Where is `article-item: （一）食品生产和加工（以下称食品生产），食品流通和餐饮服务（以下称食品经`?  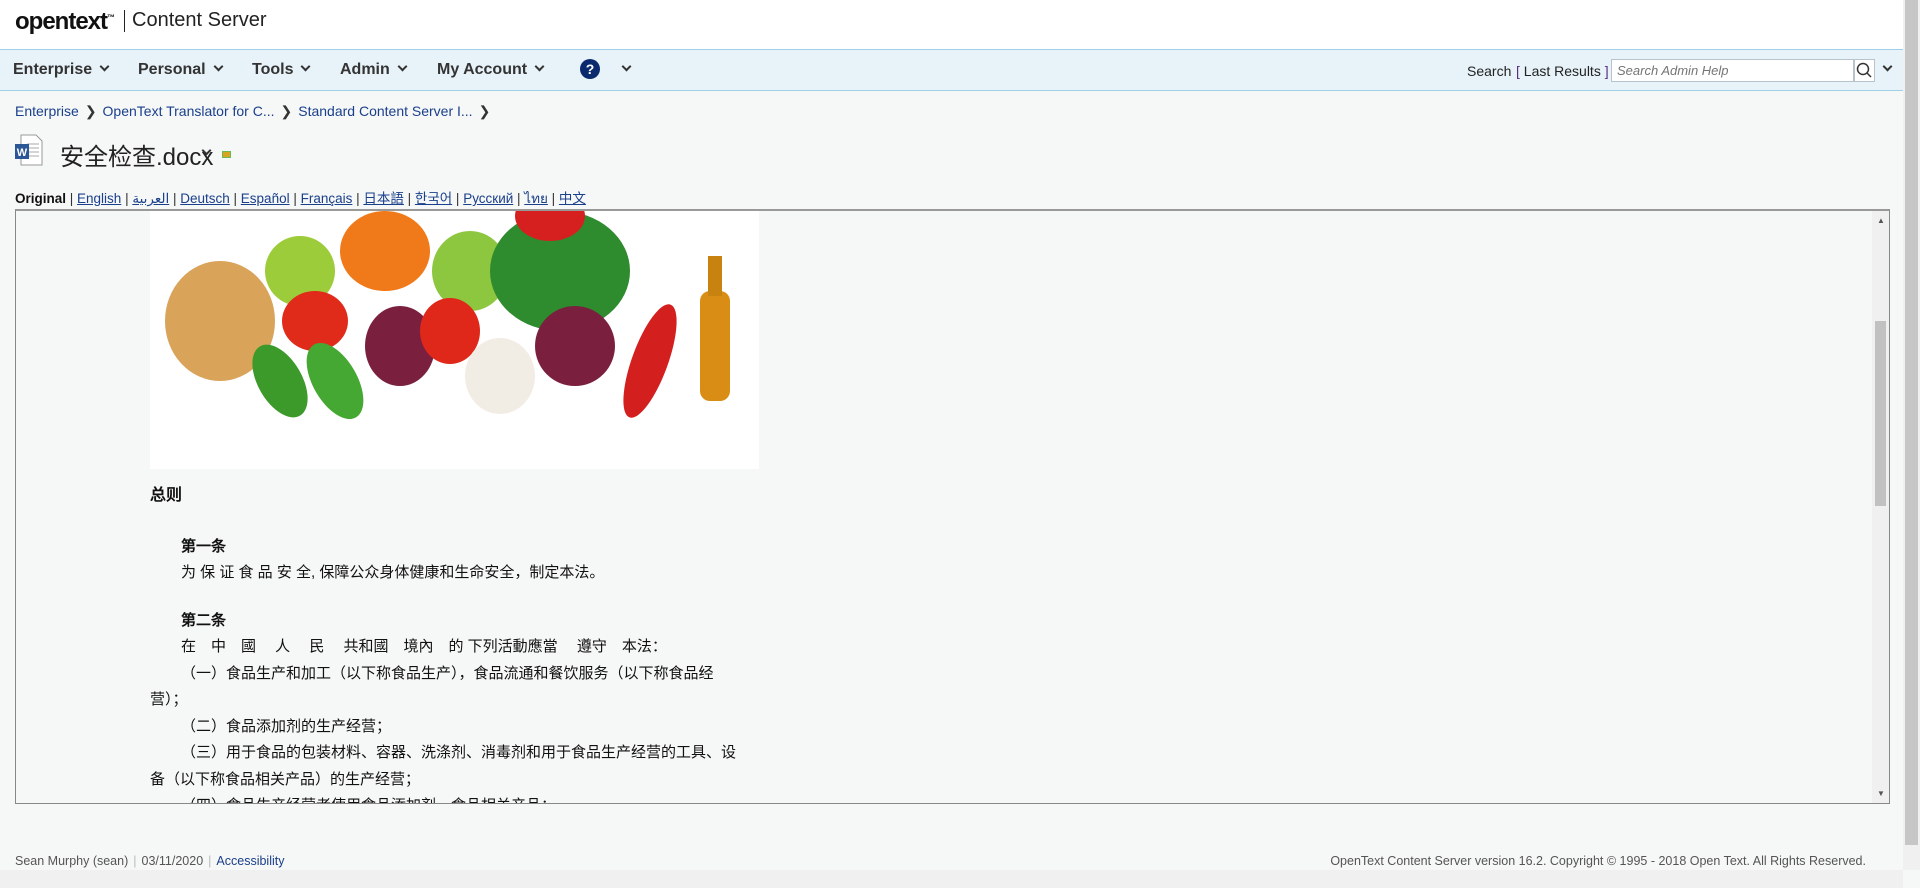 article-item: （一）食品生产和加工（以下称食品生产），食品流通和餐饮服务（以下称食品经 is located at coordinates (447, 673).